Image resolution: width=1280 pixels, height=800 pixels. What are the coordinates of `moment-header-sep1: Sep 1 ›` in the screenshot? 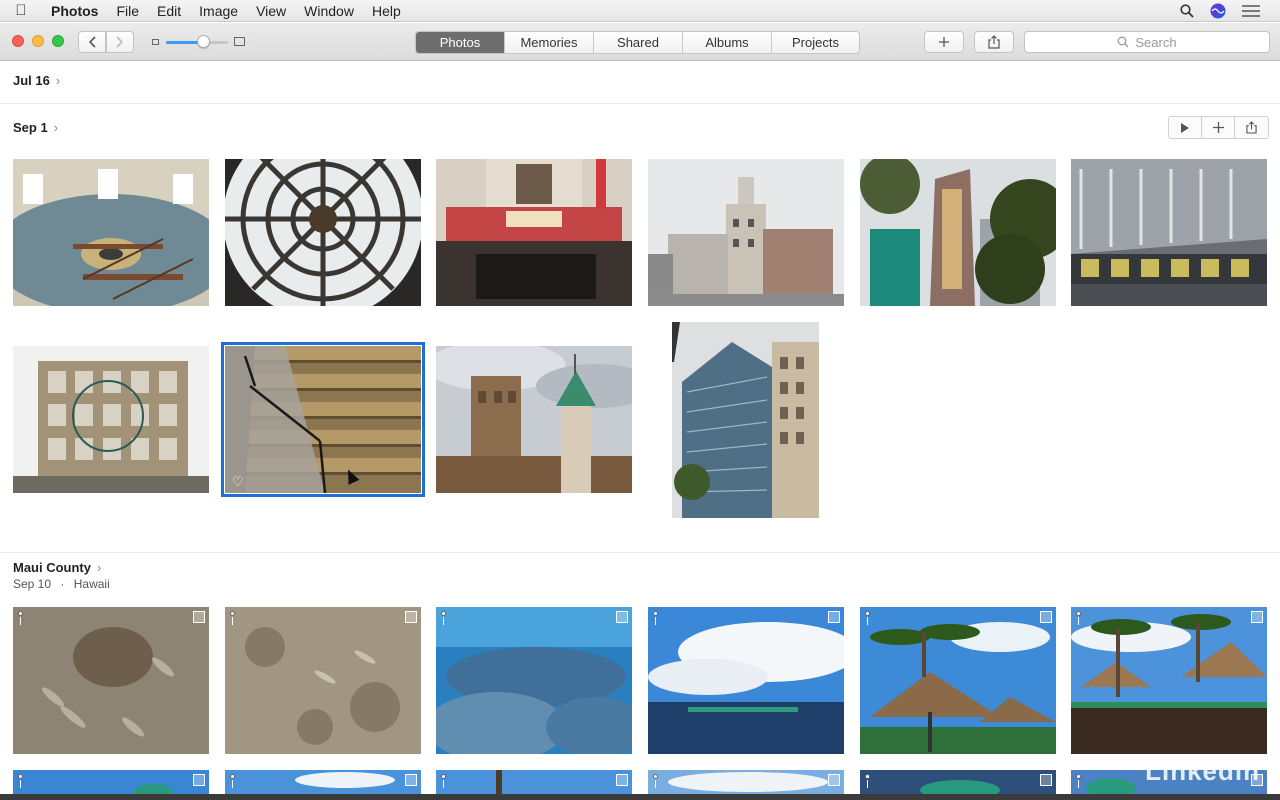 It's located at (35, 127).